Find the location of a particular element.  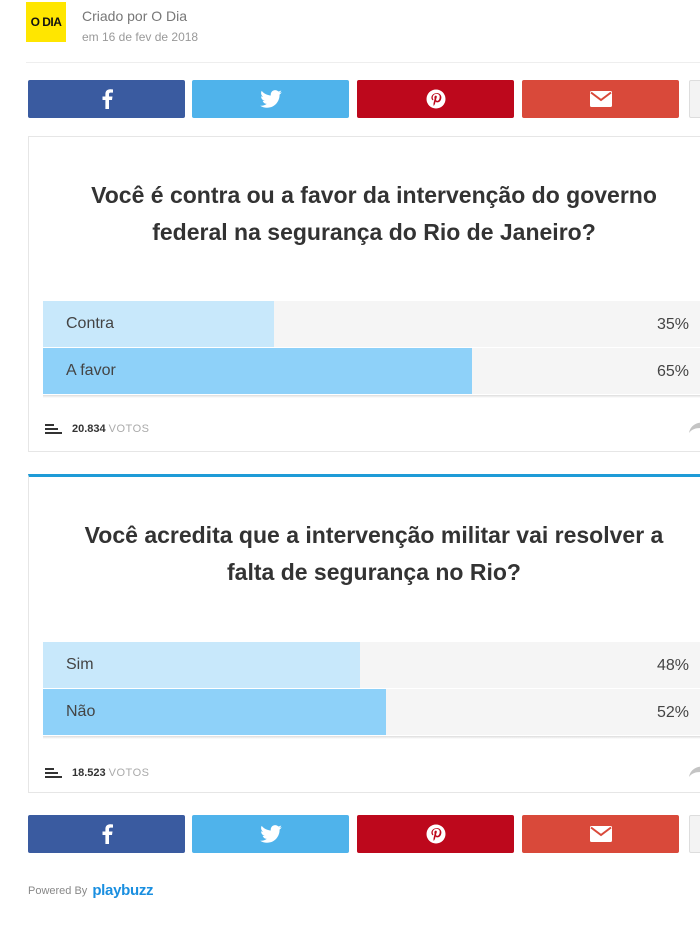

votes-count: 20.834 VOTOS is located at coordinates (97, 429).